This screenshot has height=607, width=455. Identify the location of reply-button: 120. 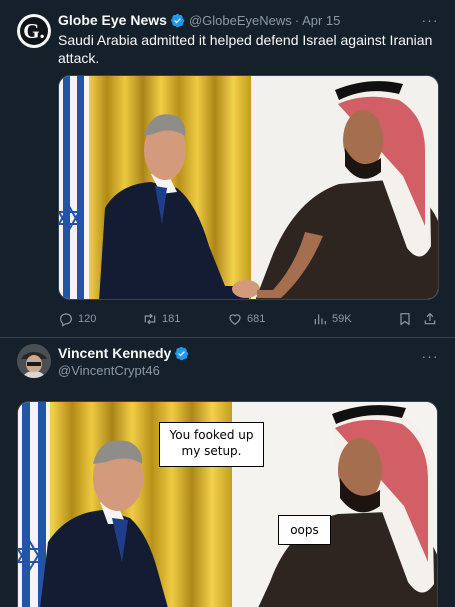
(77, 319).